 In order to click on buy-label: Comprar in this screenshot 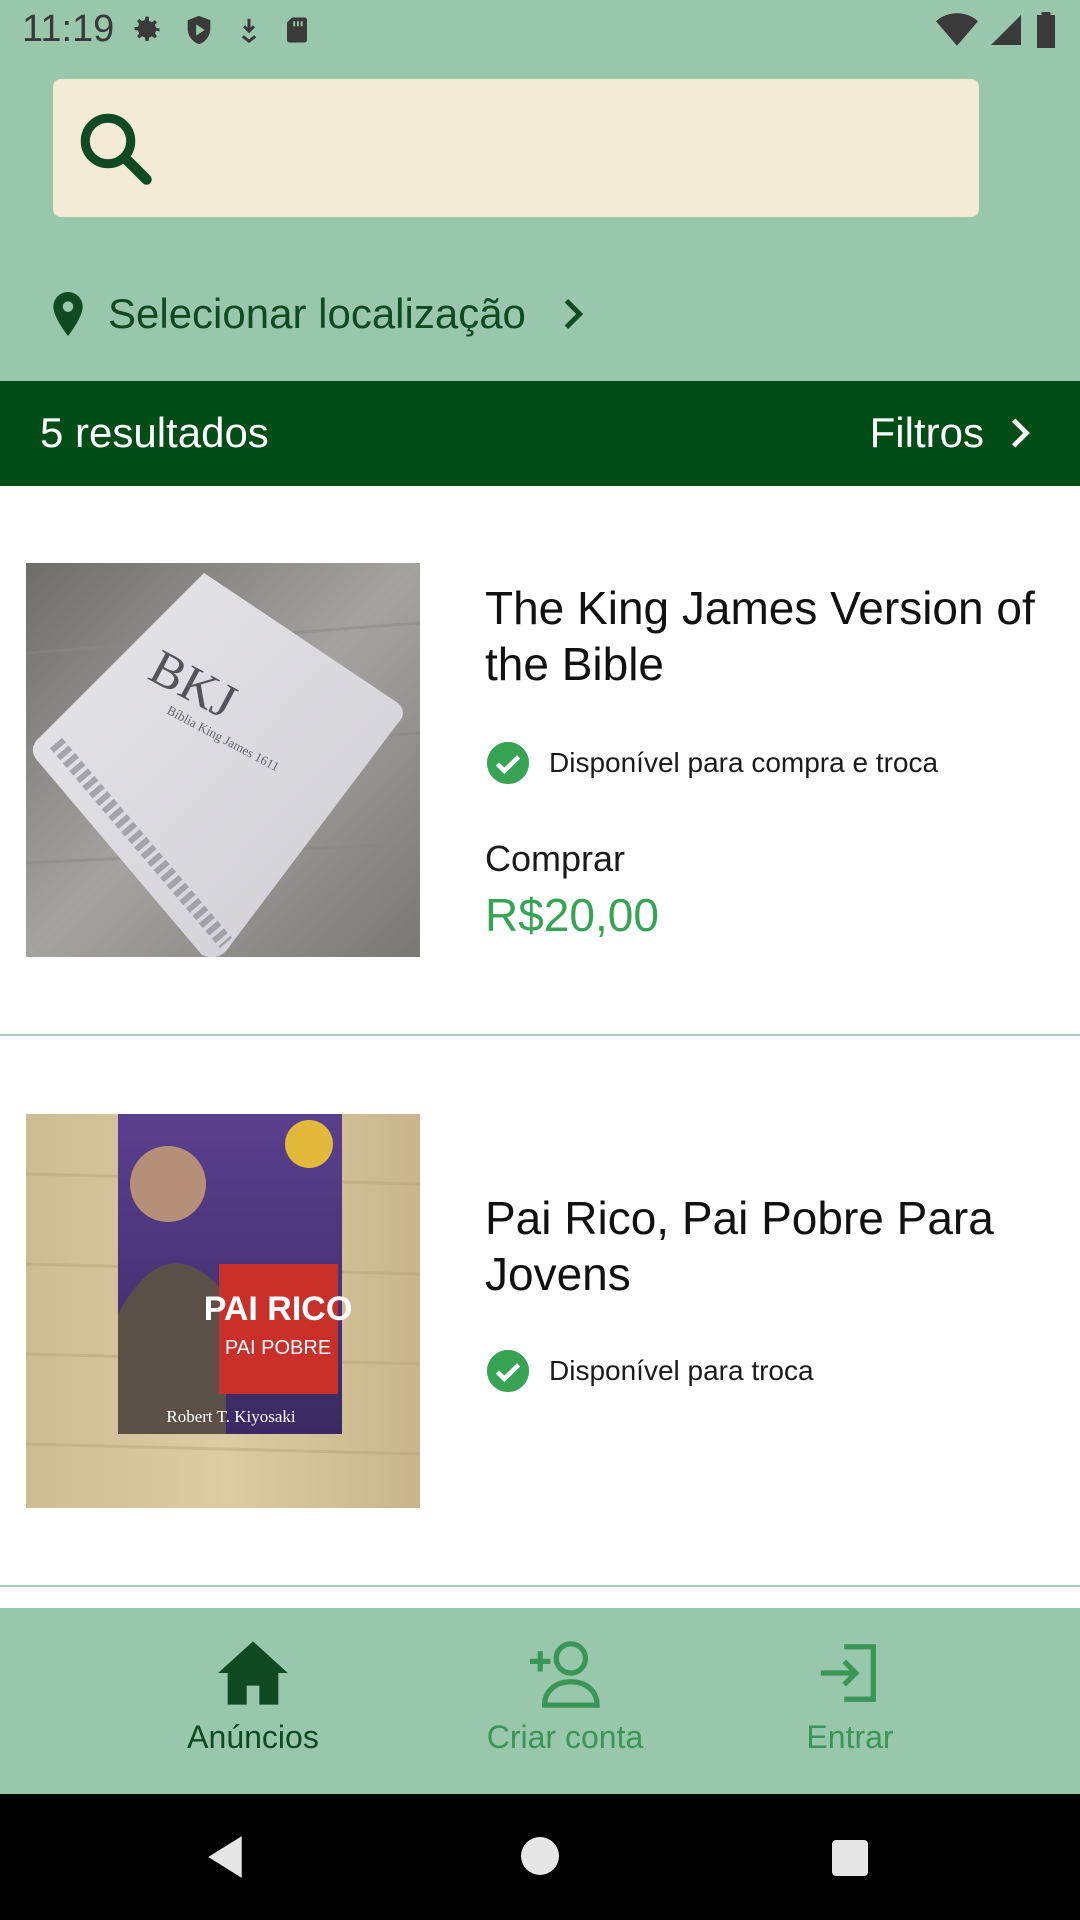, I will do `click(555, 858)`.